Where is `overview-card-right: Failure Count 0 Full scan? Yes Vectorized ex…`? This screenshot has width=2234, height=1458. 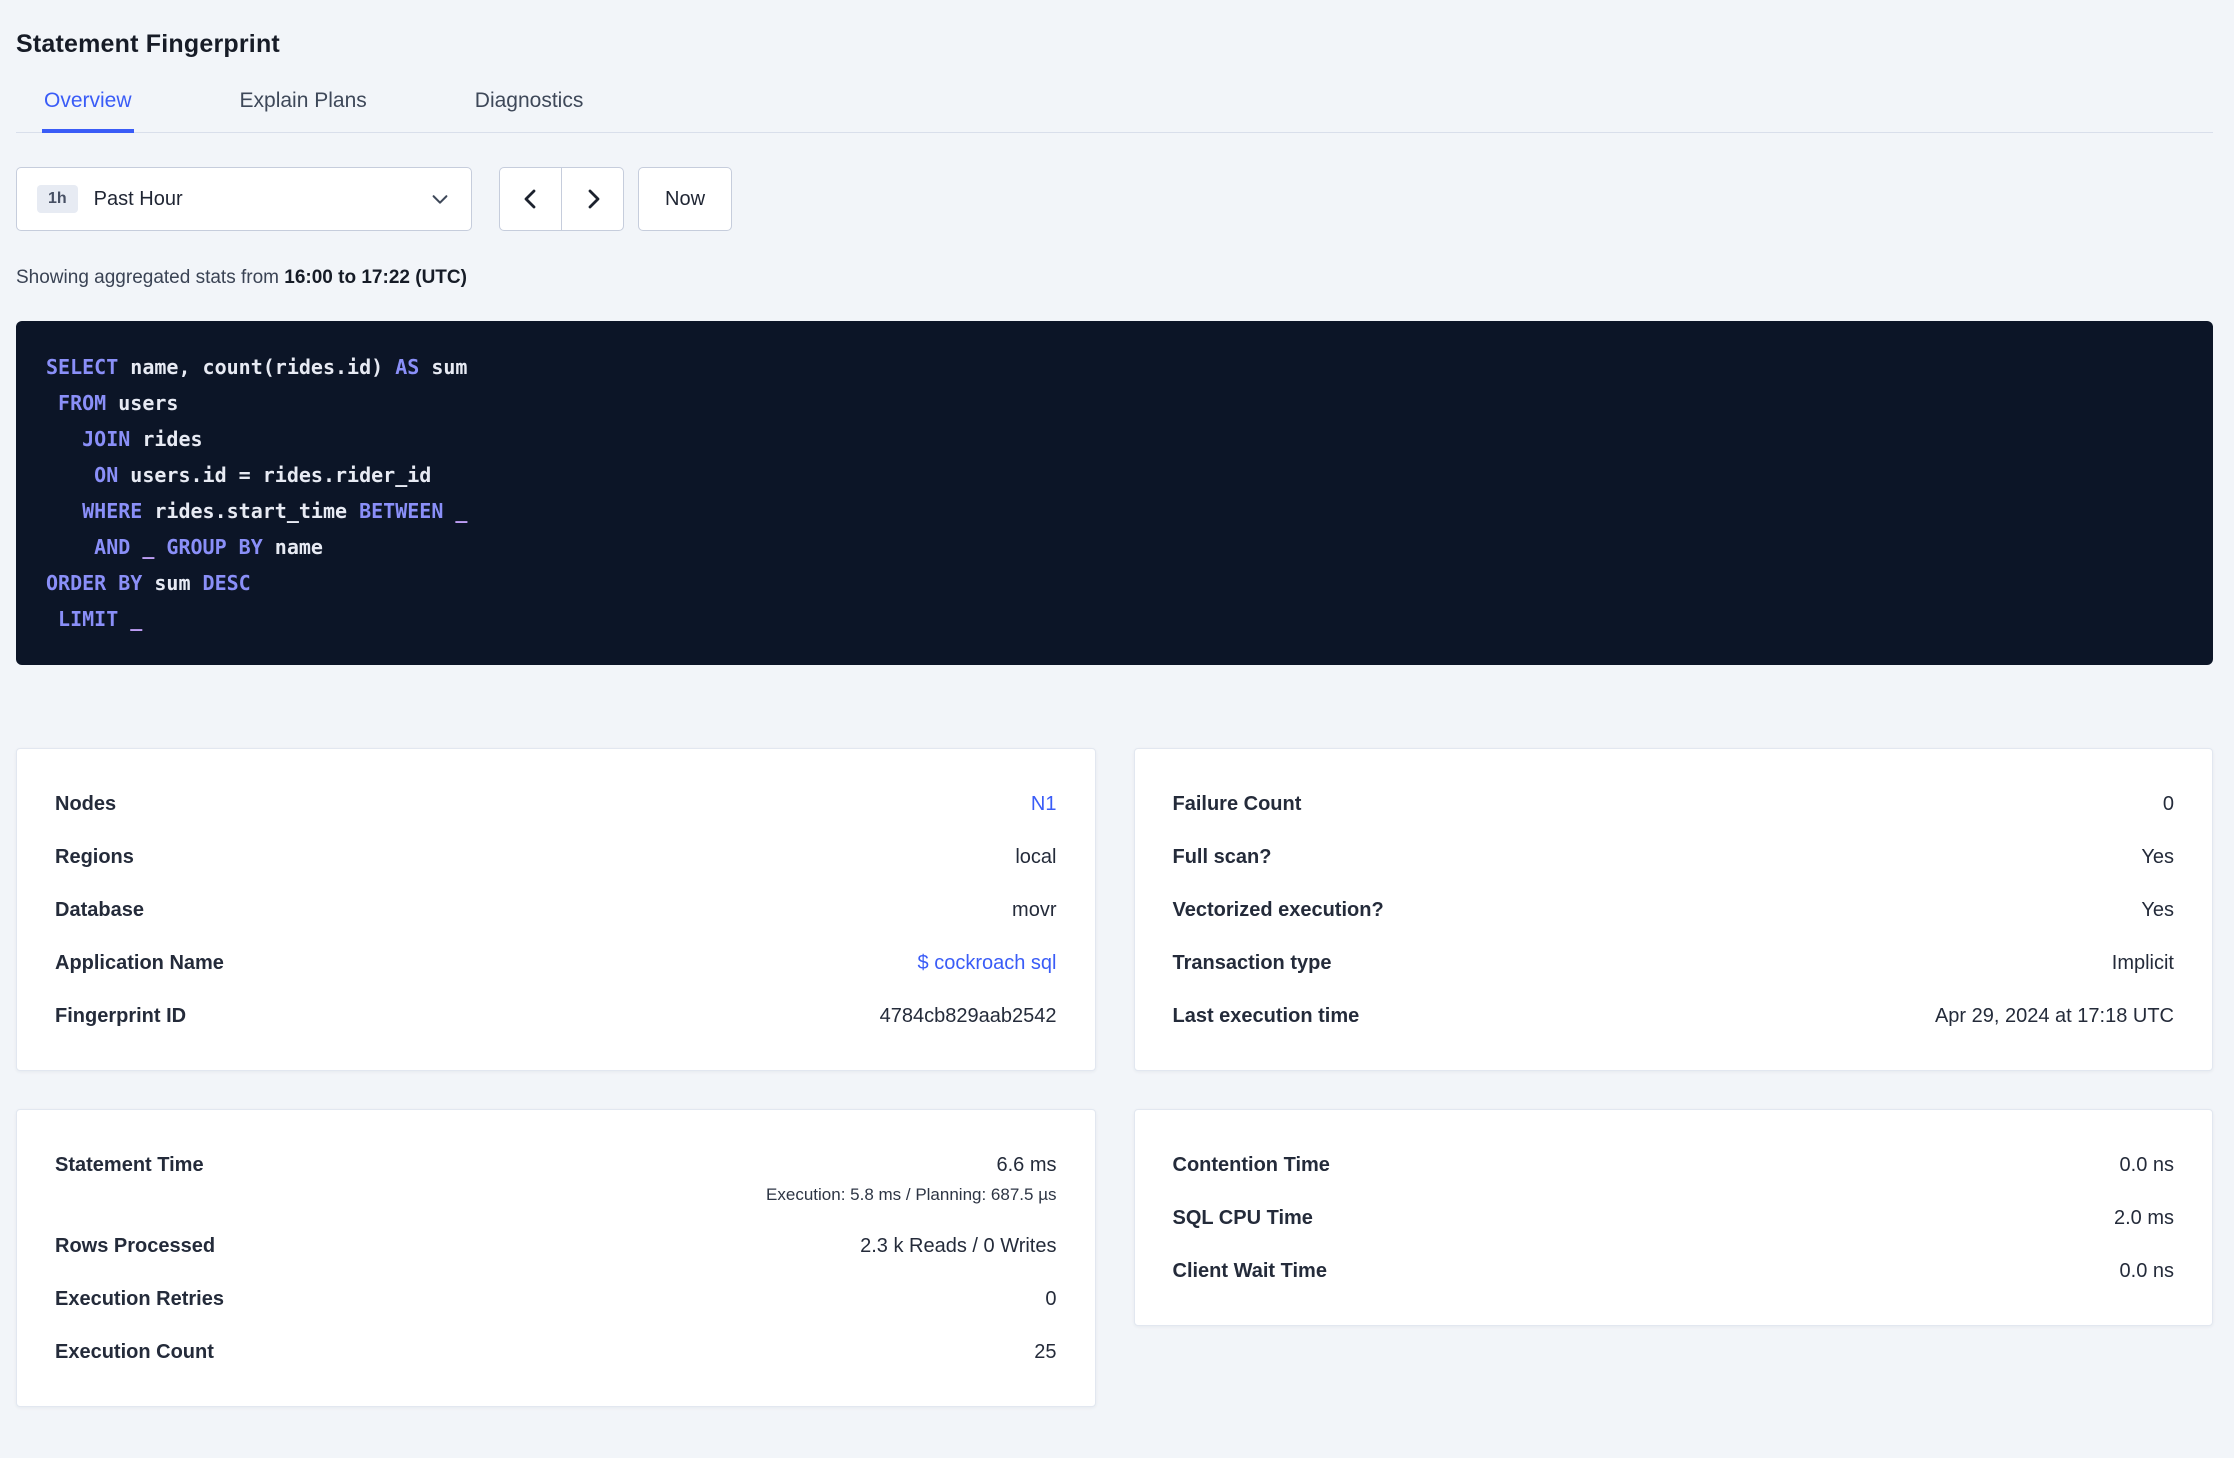
overview-card-right: Failure Count 0 Full scan? Yes Vectorized ex… is located at coordinates (1673, 909).